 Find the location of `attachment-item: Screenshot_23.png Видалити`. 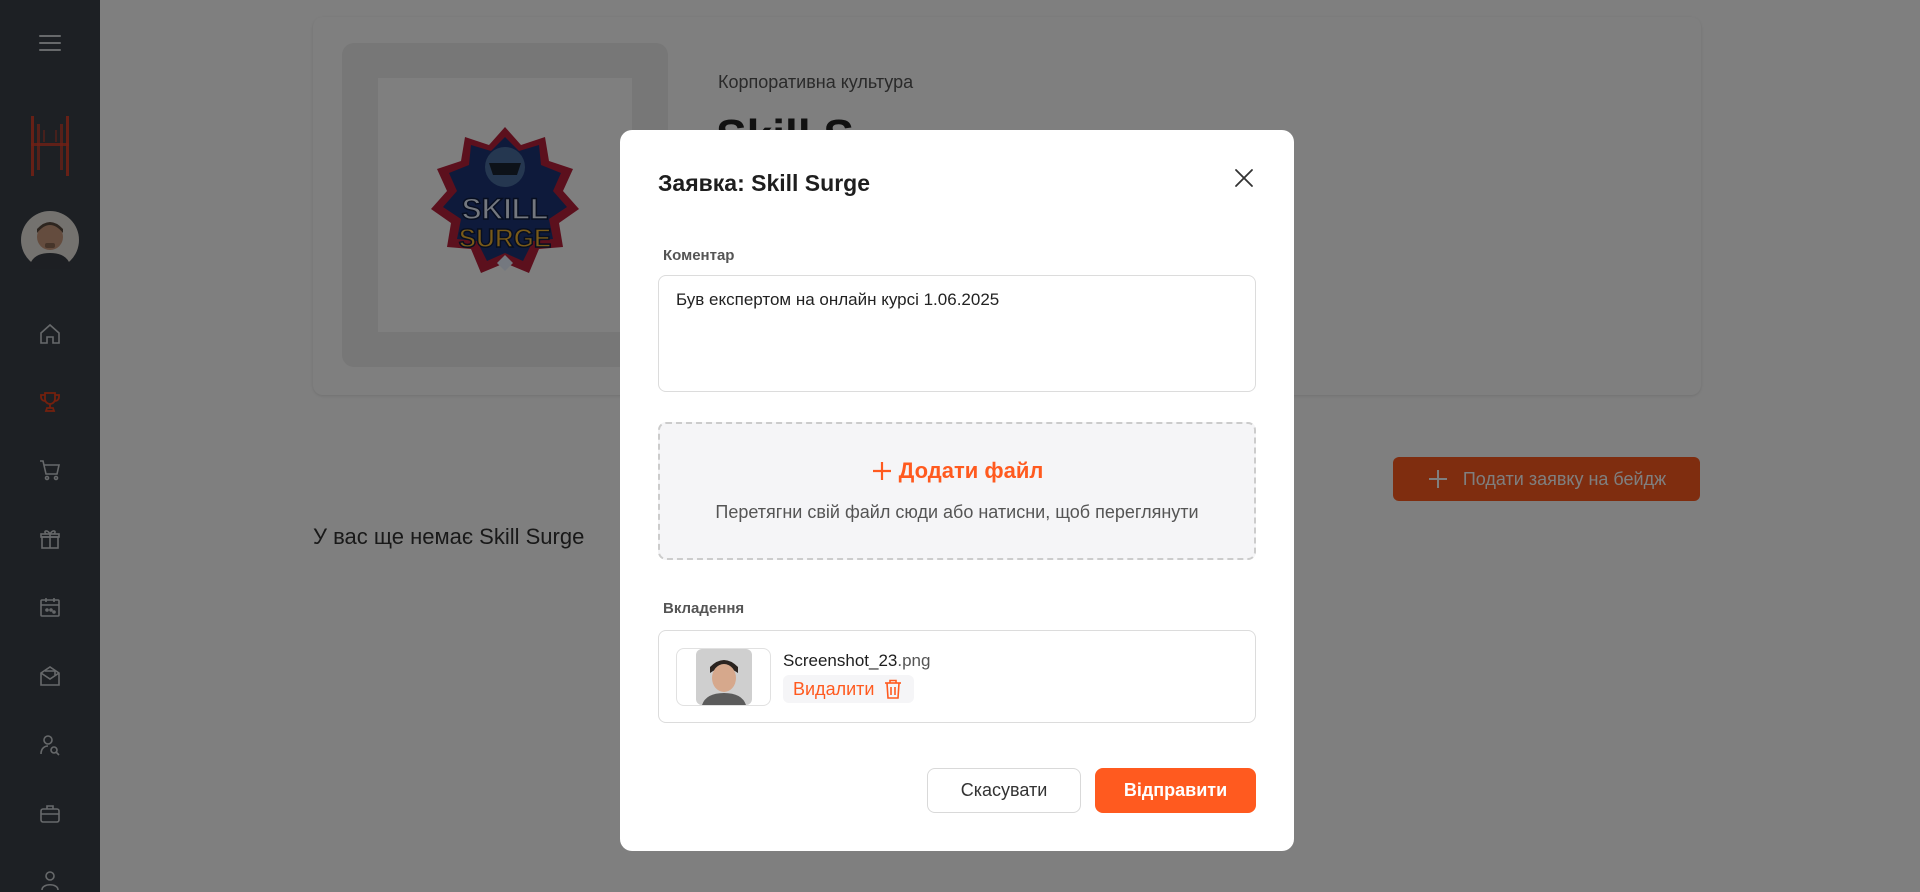

attachment-item: Screenshot_23.png Видалити is located at coordinates (957, 676).